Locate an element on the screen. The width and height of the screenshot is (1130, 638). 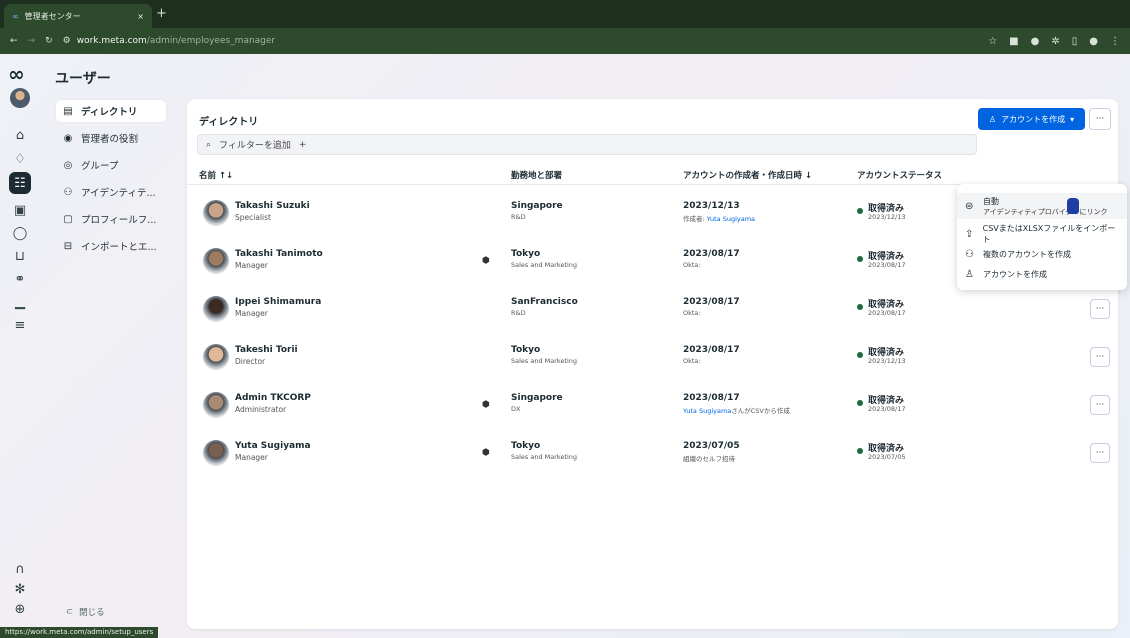
back-icon: ← is located at coordinates (14, 41).